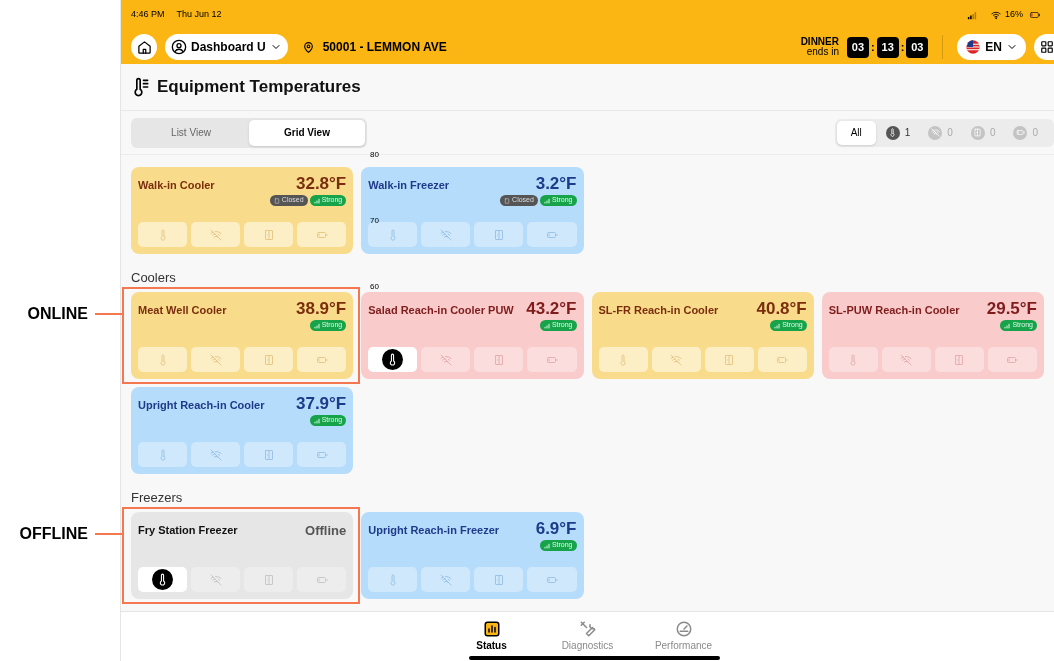 This screenshot has width=1054, height=661. I want to click on tools-icon, so click(587, 629).